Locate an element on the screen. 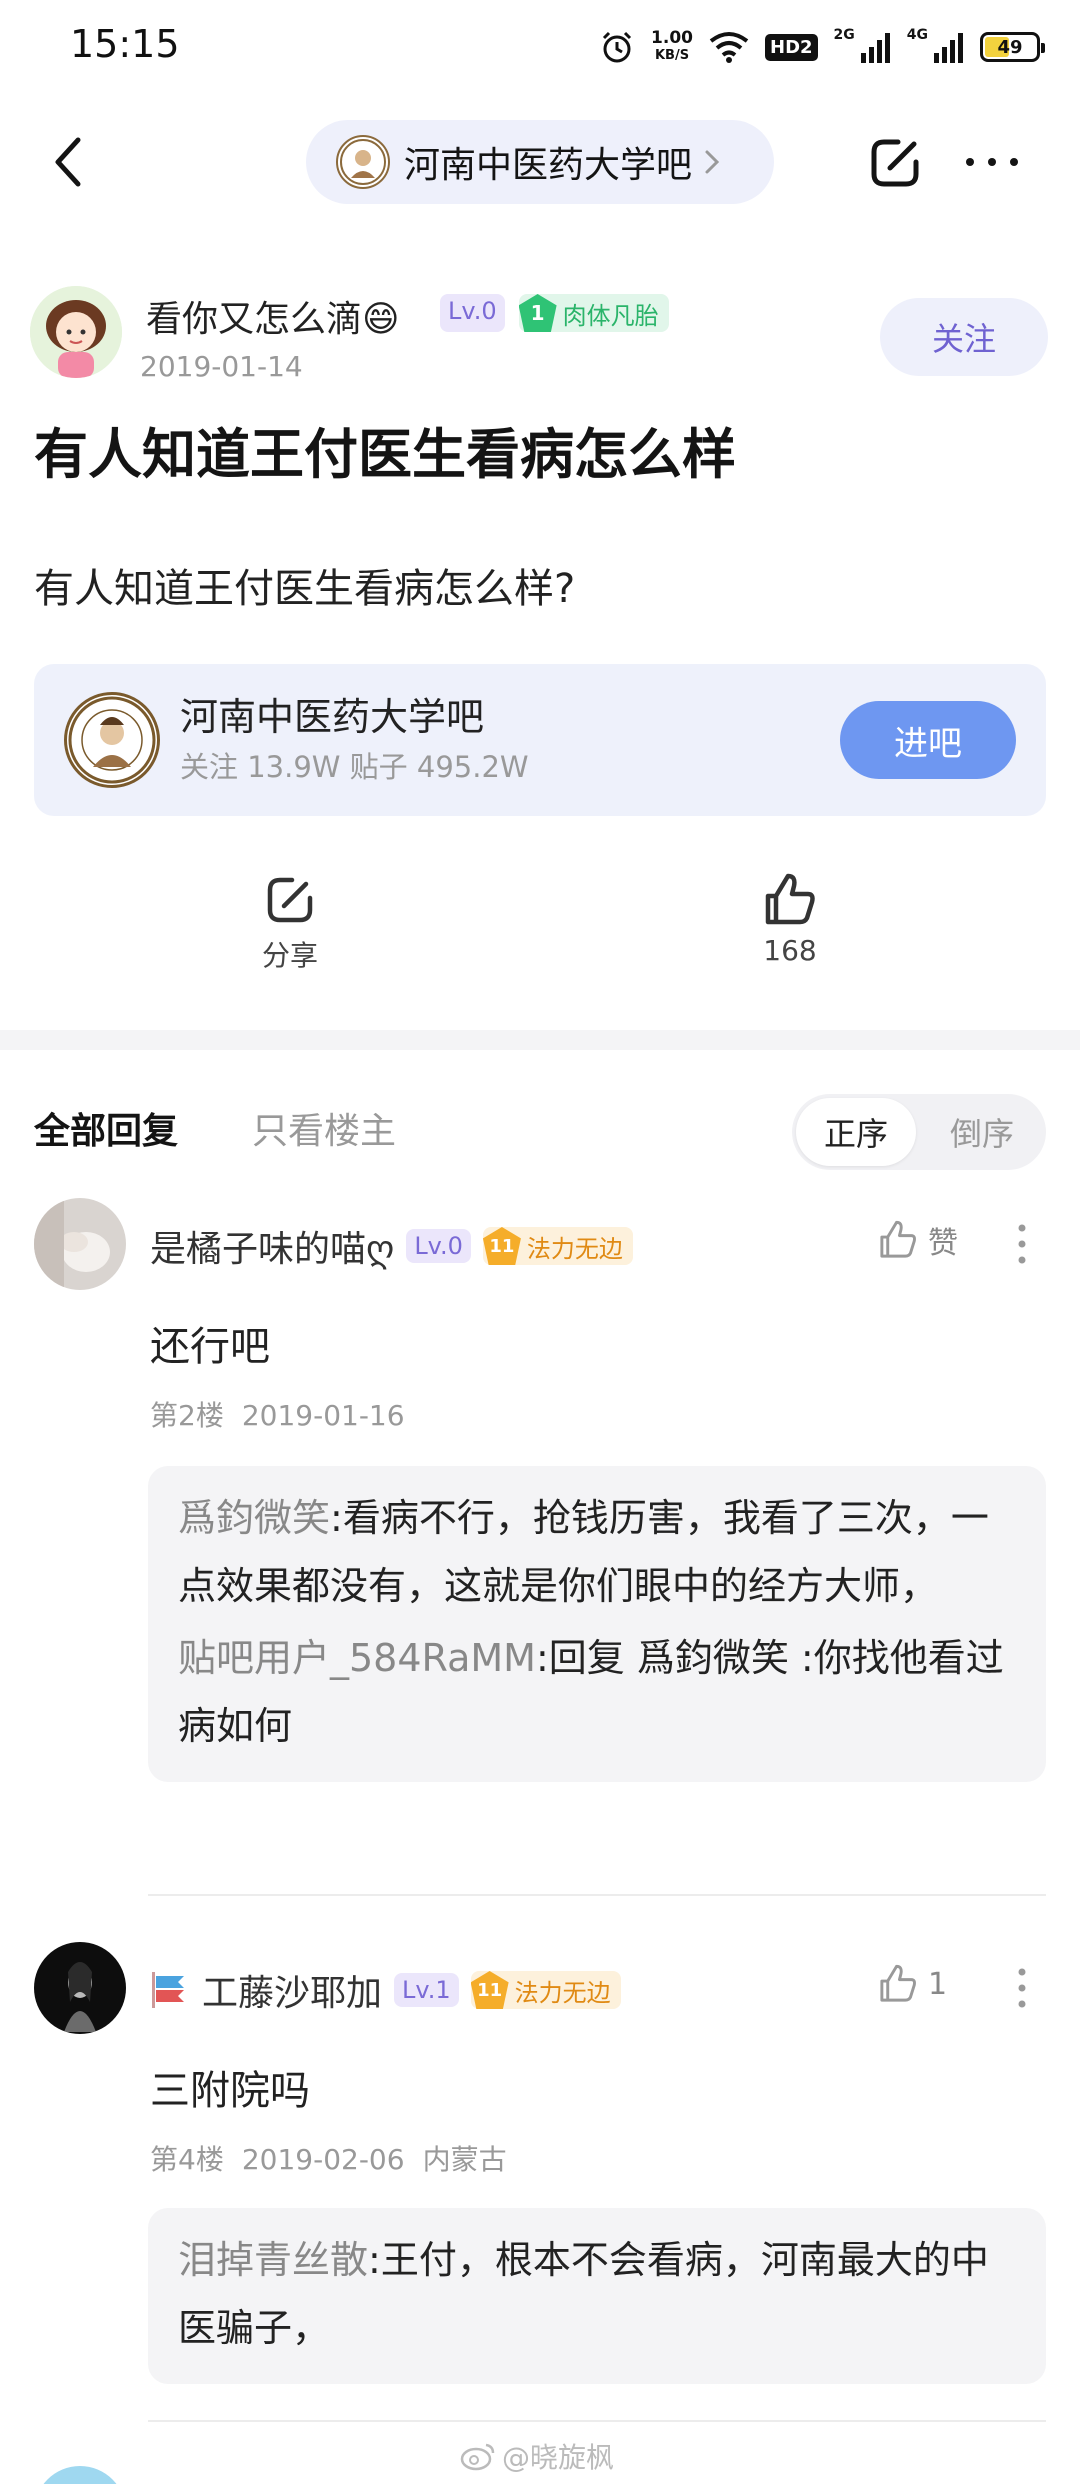 This screenshot has width=1080, height=2484. battery-icon: 49 is located at coordinates (1012, 47).